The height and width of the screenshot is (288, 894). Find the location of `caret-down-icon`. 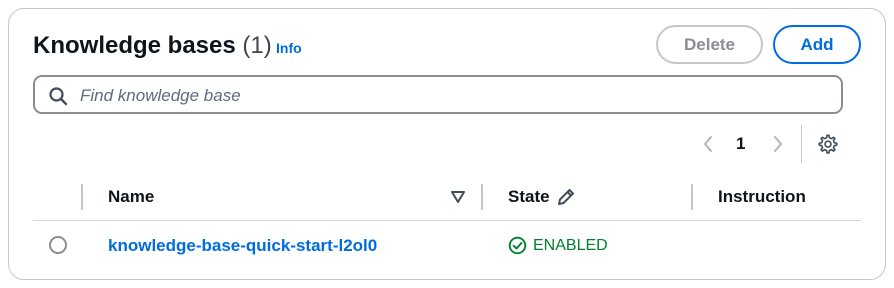

caret-down-icon is located at coordinates (458, 197).